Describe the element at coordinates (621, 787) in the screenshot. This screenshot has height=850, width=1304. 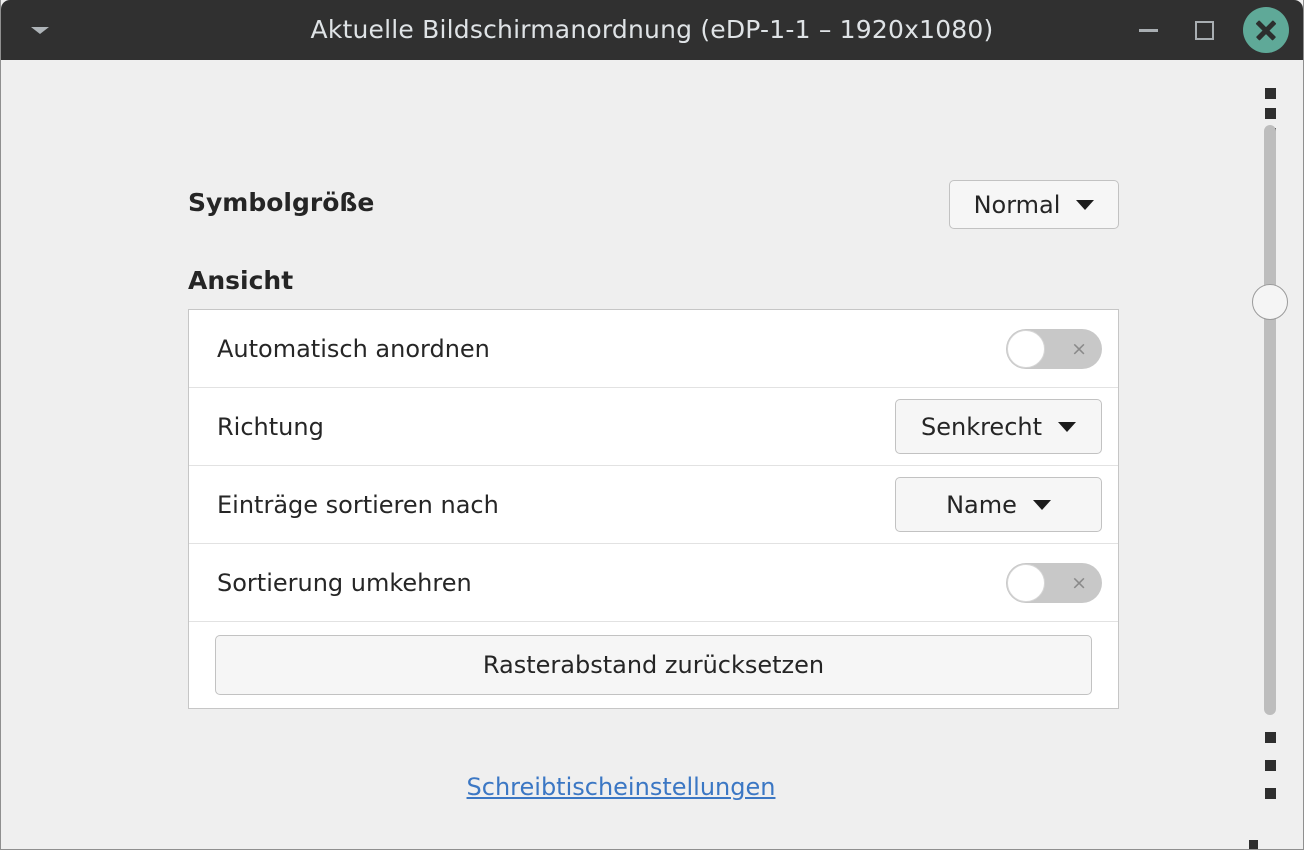
I see `desktop-settings-link: Schreibtischeinstellungen` at that location.